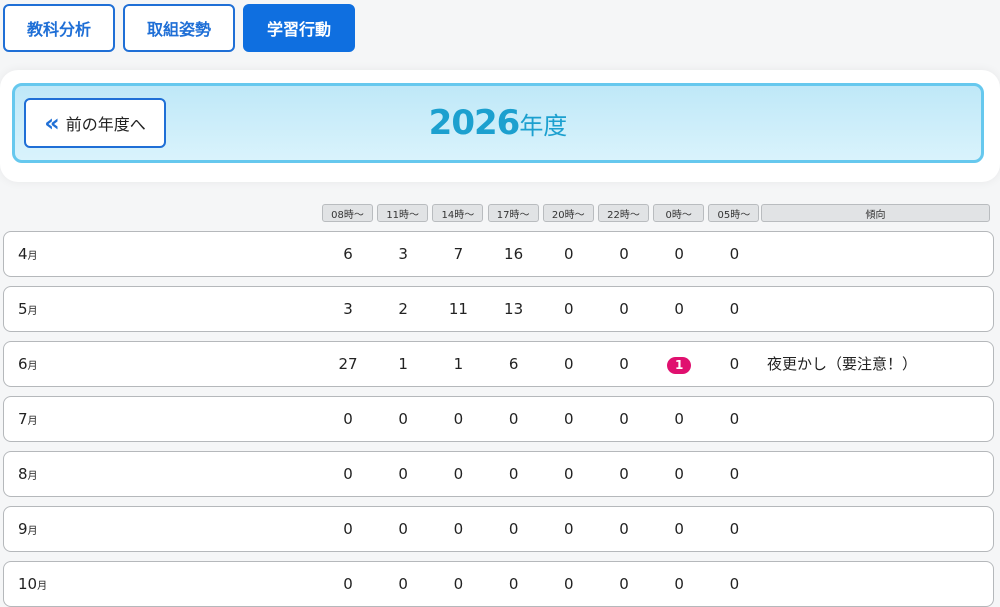 The height and width of the screenshot is (607, 1000). What do you see at coordinates (347, 213) in the screenshot?
I see `column-header-hour: 08時～` at bounding box center [347, 213].